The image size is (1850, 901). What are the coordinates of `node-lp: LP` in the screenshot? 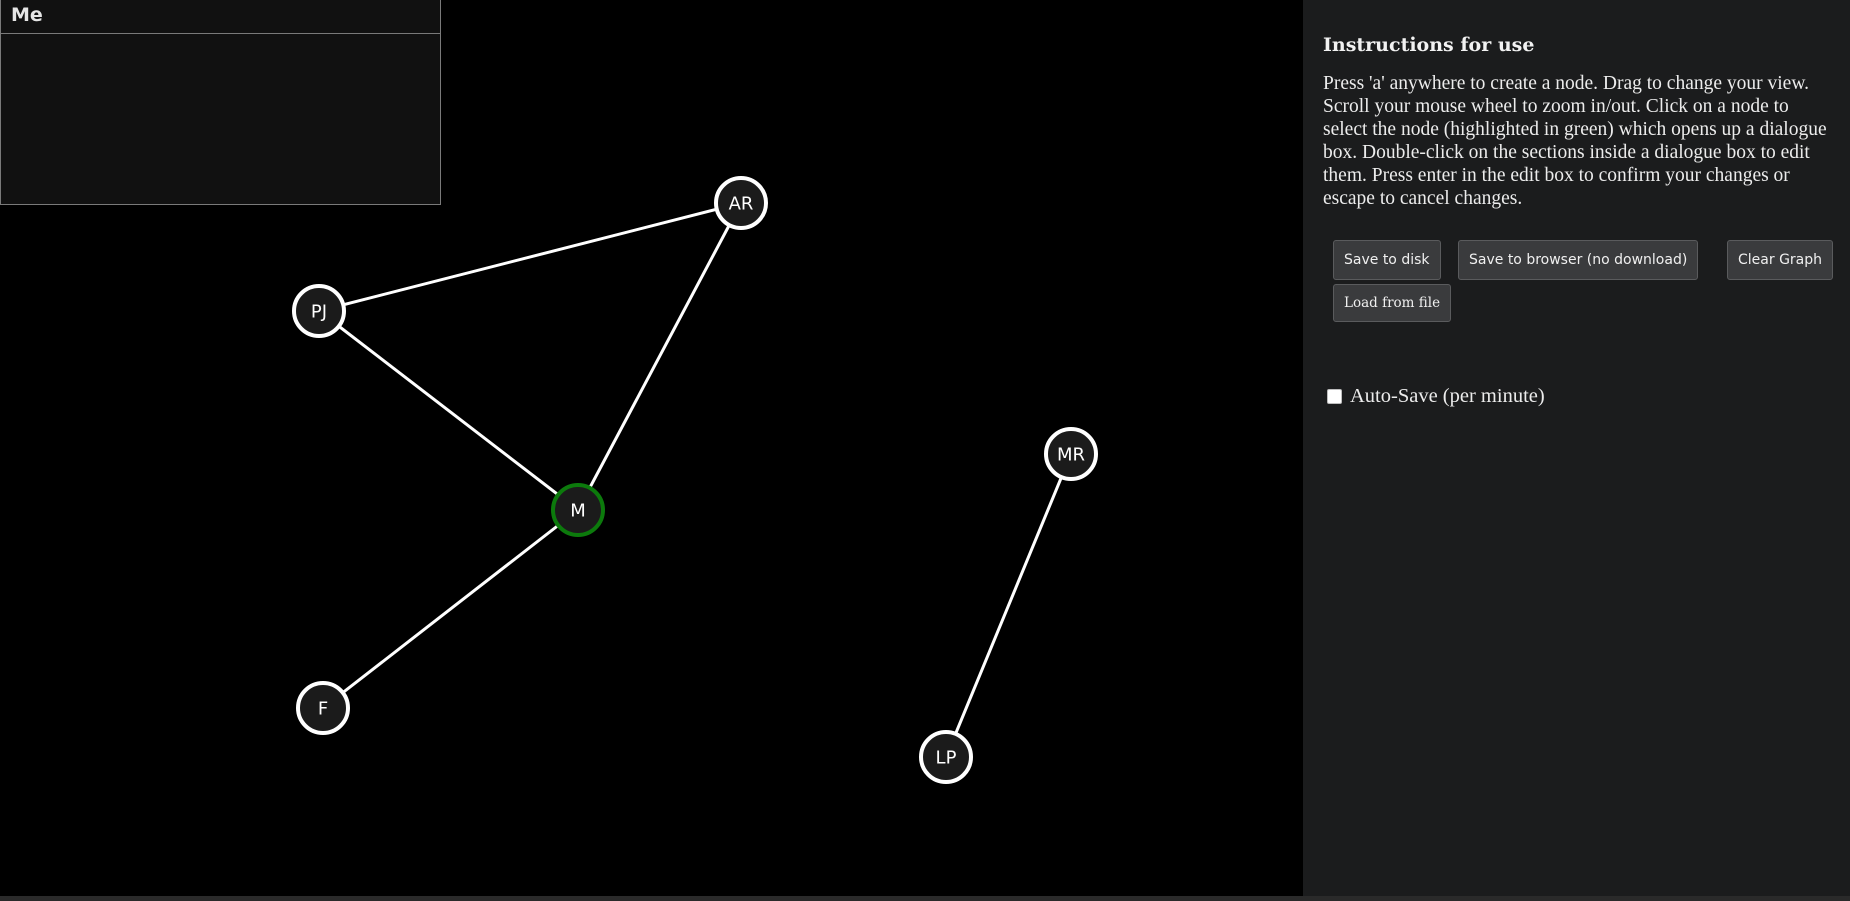 It's located at (946, 757).